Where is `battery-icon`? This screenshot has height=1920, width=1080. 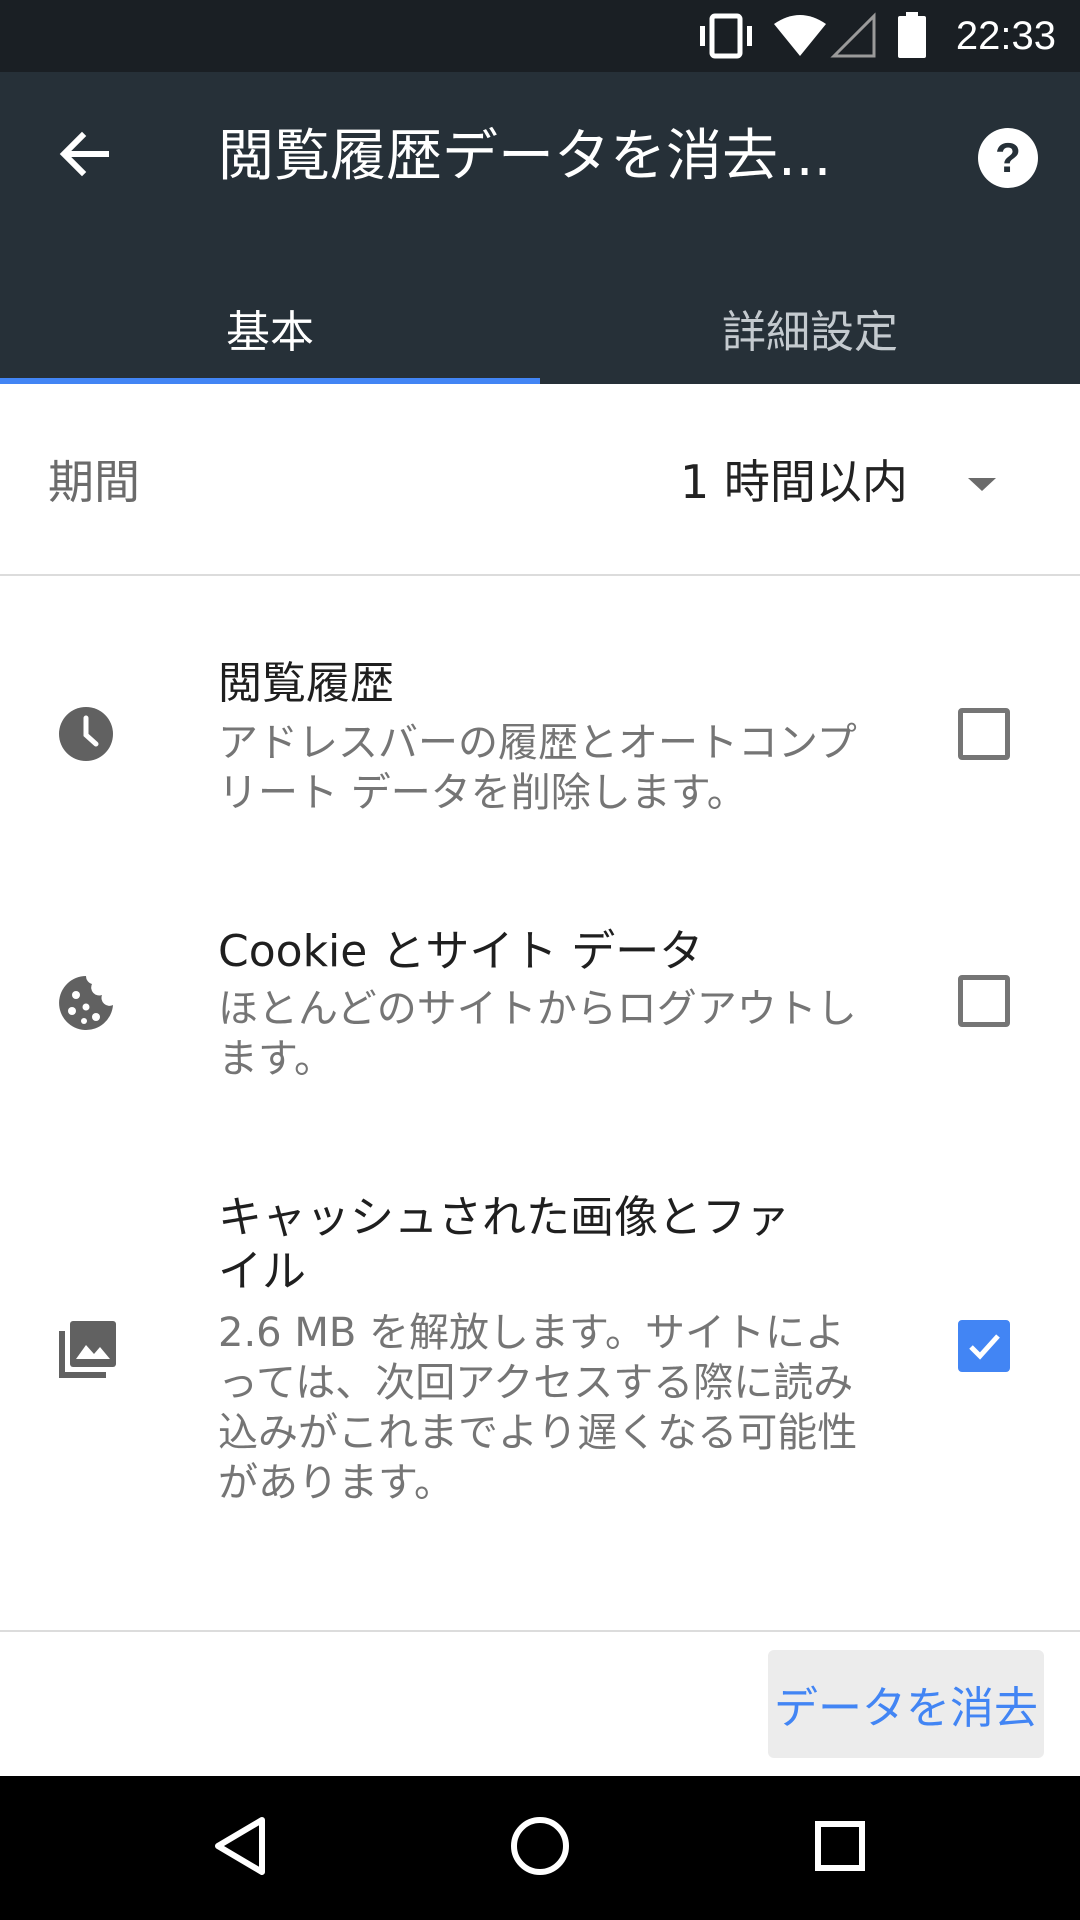
battery-icon is located at coordinates (912, 38).